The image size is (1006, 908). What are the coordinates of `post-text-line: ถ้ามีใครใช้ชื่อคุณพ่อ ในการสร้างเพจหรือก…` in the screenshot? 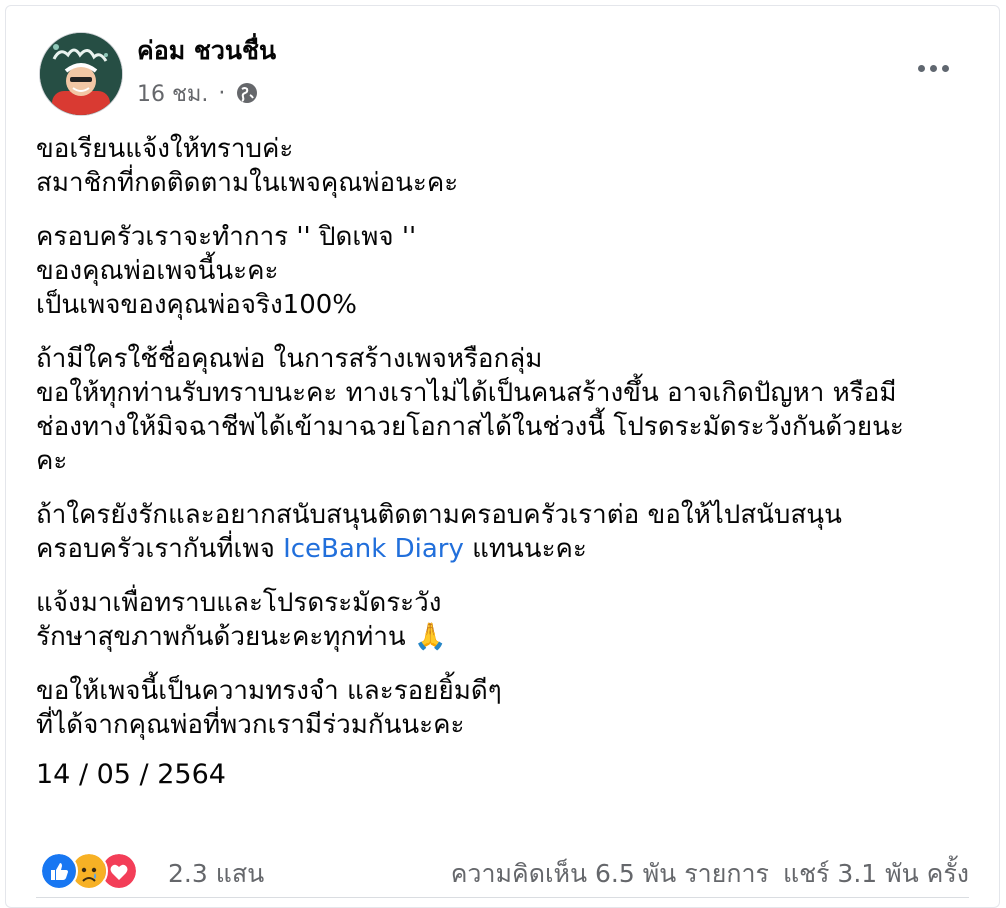 It's located at (289, 359).